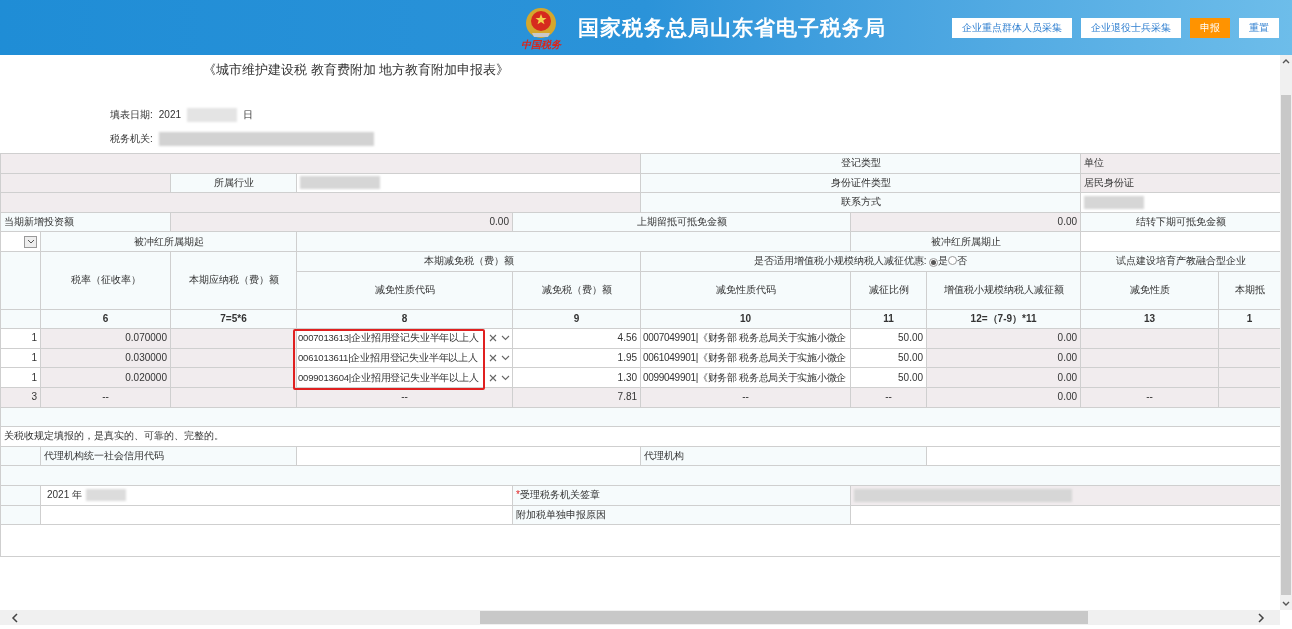  Describe the element at coordinates (1003, 290) in the screenshot. I see `header-cell: 增值税小规模纳税人减征额` at that location.